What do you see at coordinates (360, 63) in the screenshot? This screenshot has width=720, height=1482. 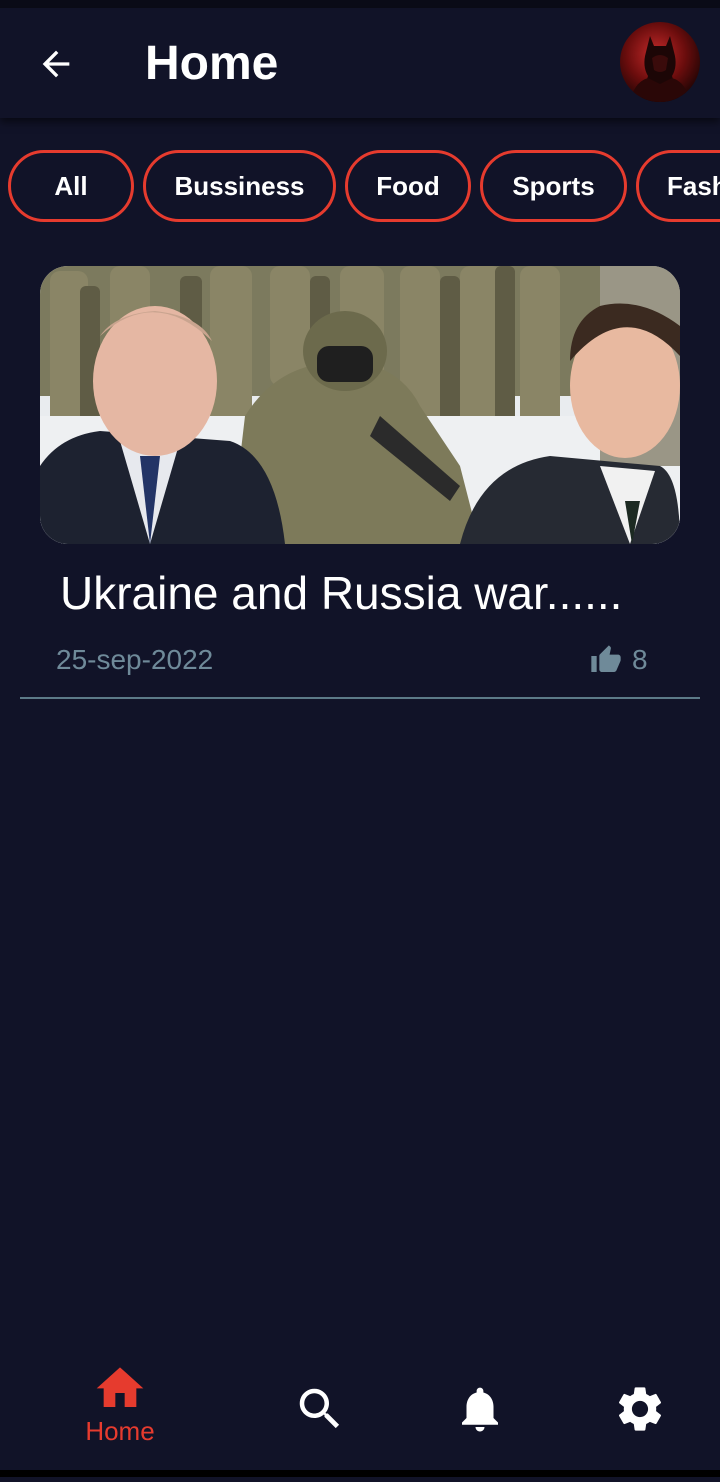 I see `app-bar: Home` at bounding box center [360, 63].